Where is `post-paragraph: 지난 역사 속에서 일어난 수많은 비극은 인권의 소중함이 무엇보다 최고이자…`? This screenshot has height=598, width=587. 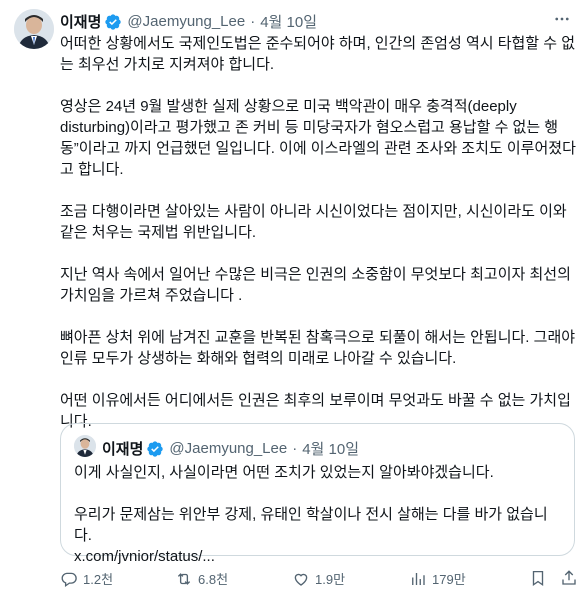 post-paragraph: 지난 역사 속에서 일어난 수많은 비극은 인권의 소중함이 무엇보다 최고이자… is located at coordinates (315, 285).